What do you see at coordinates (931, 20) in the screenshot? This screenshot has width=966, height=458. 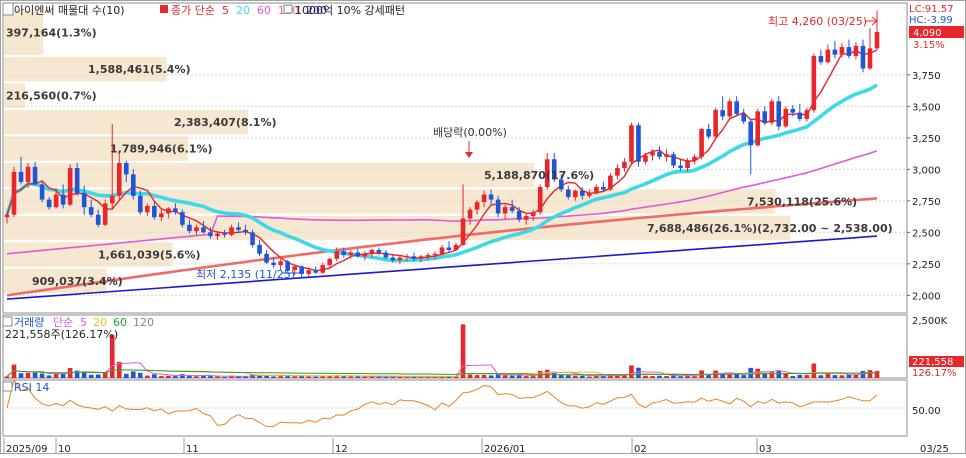 I see `hc-label: HC:-3.99` at bounding box center [931, 20].